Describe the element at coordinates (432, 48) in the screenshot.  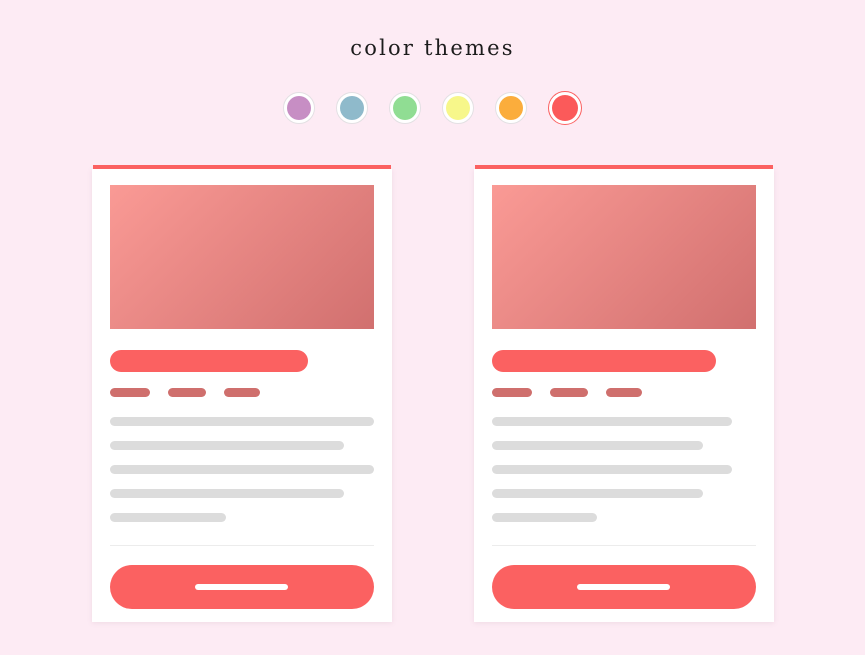
I see `page-title: color themes` at that location.